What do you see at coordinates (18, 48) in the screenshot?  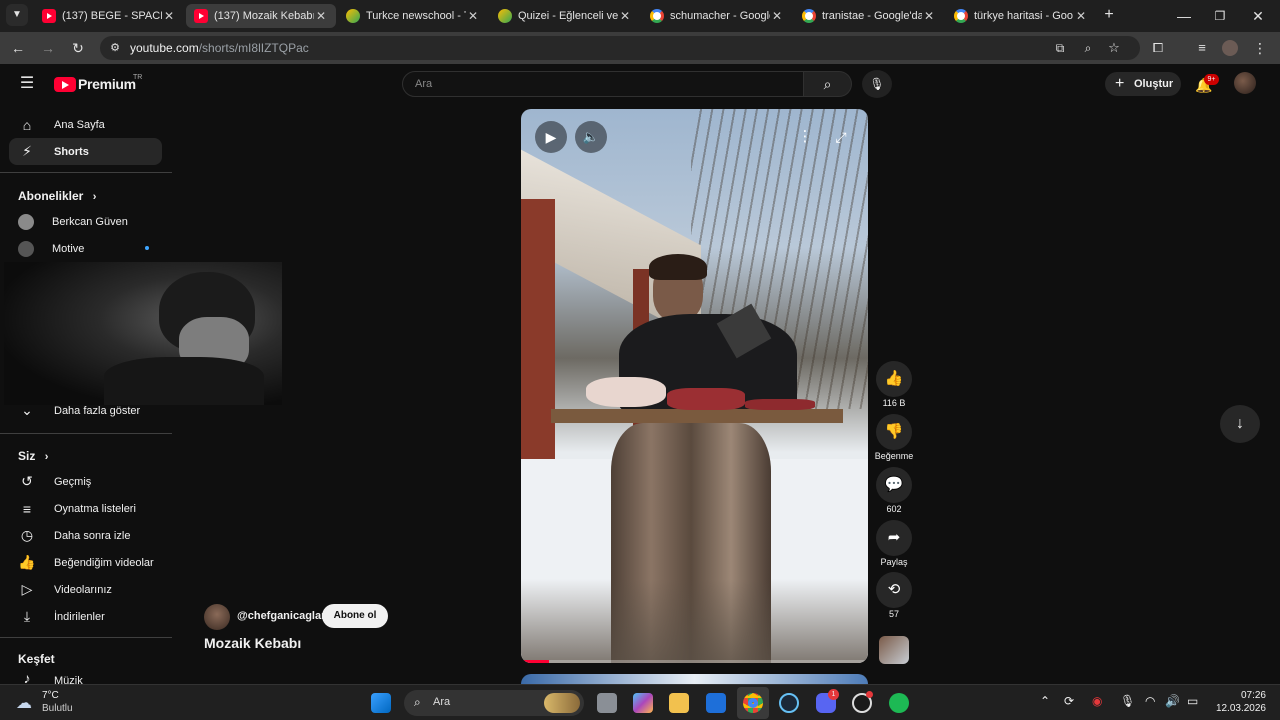 I see `back-icon: ←` at bounding box center [18, 48].